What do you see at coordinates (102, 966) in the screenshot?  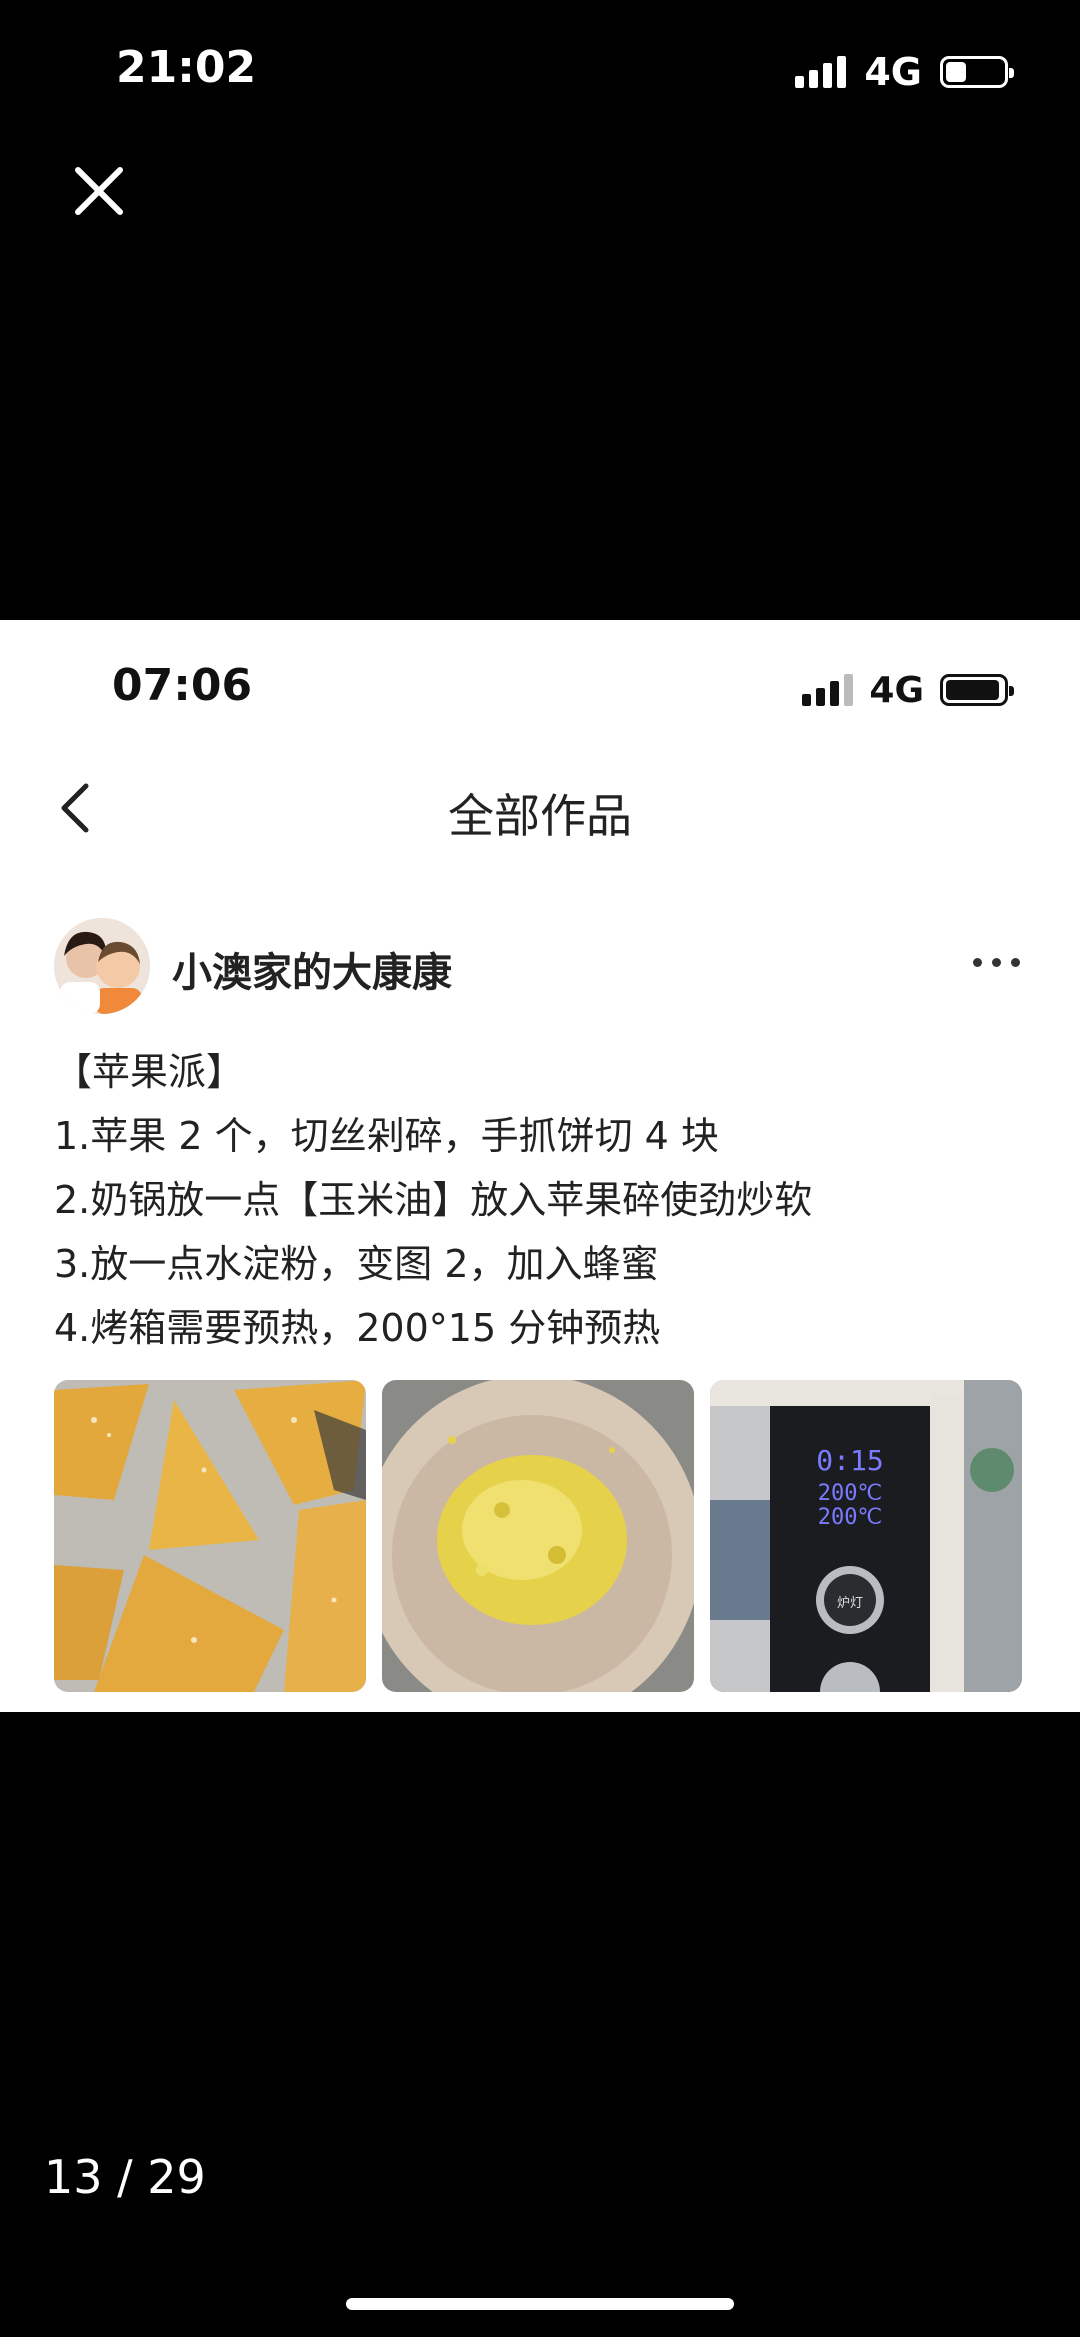 I see `avatar` at bounding box center [102, 966].